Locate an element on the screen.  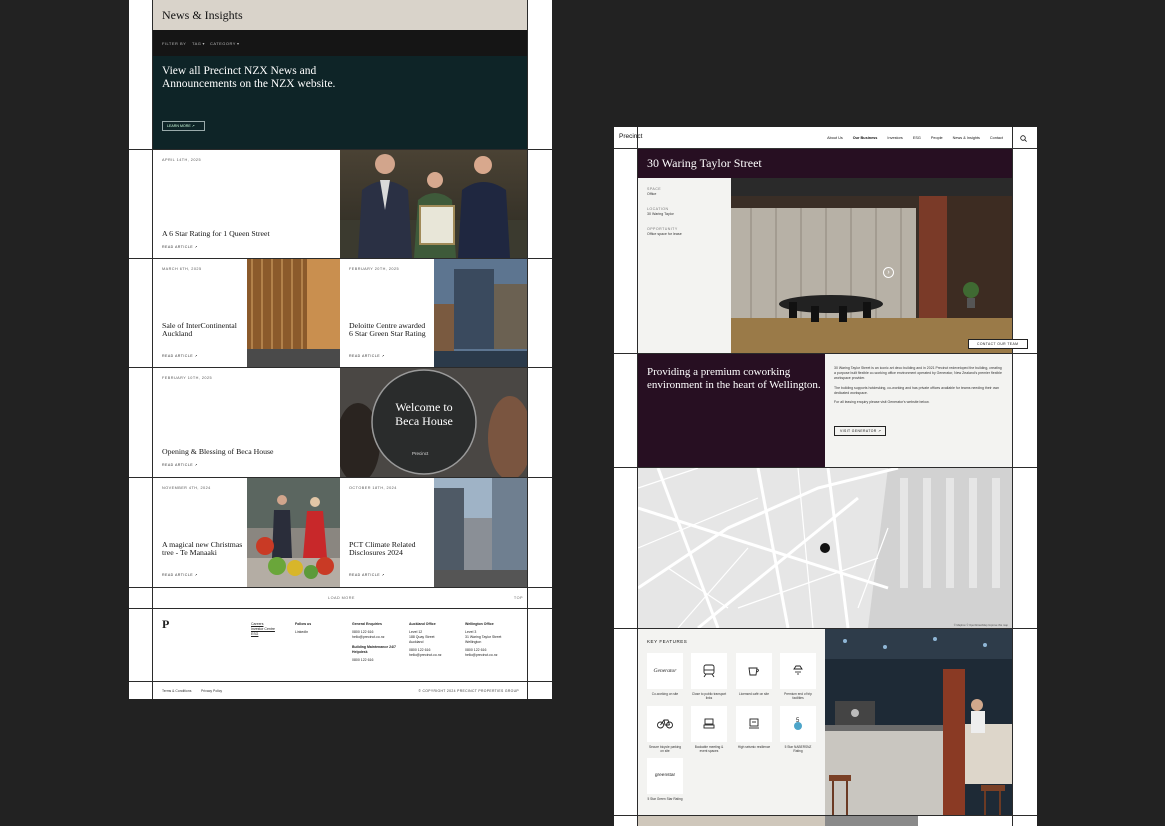
esg-link: ESG is located at coordinates (263, 634).